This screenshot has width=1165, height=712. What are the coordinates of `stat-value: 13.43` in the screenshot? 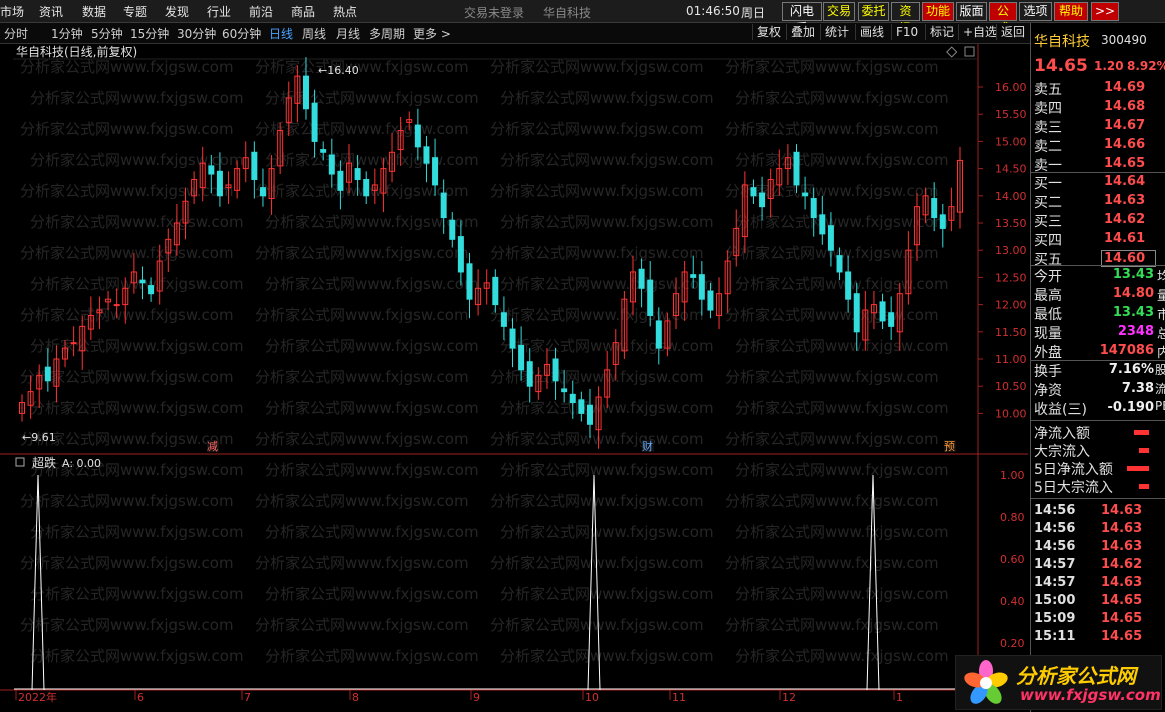 It's located at (1133, 274).